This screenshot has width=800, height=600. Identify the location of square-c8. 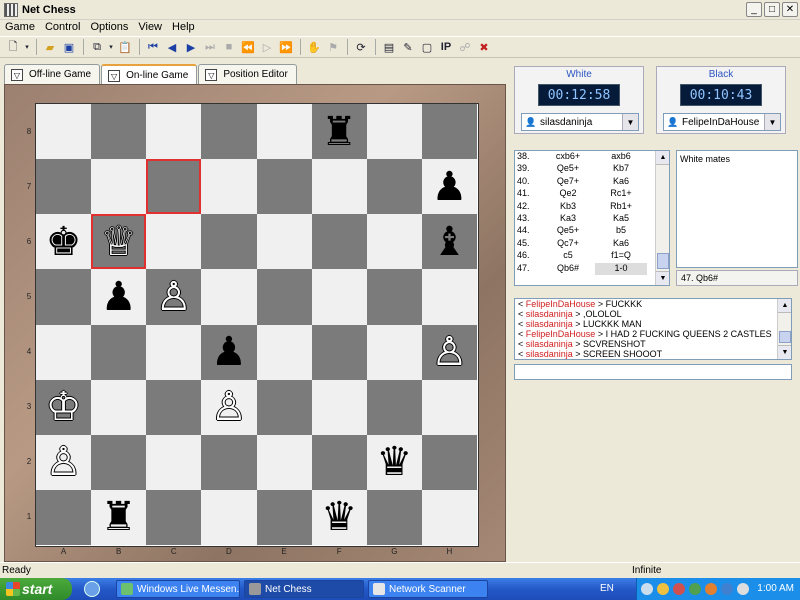
(174, 132).